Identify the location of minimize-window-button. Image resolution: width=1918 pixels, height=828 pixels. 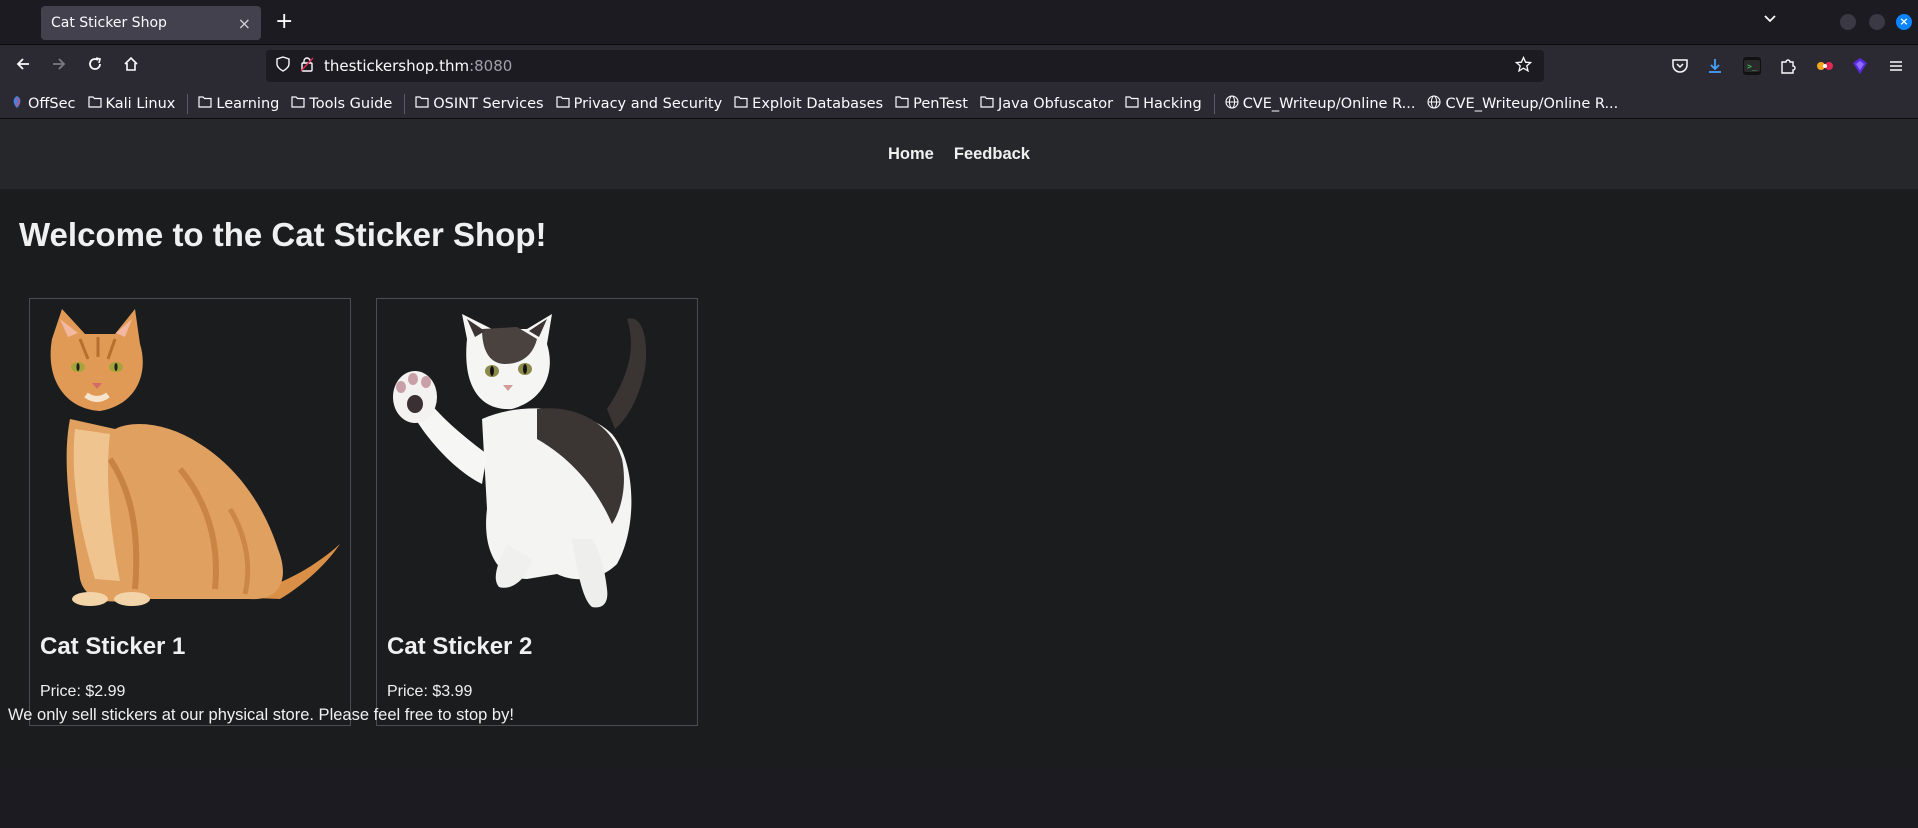
(1848, 22).